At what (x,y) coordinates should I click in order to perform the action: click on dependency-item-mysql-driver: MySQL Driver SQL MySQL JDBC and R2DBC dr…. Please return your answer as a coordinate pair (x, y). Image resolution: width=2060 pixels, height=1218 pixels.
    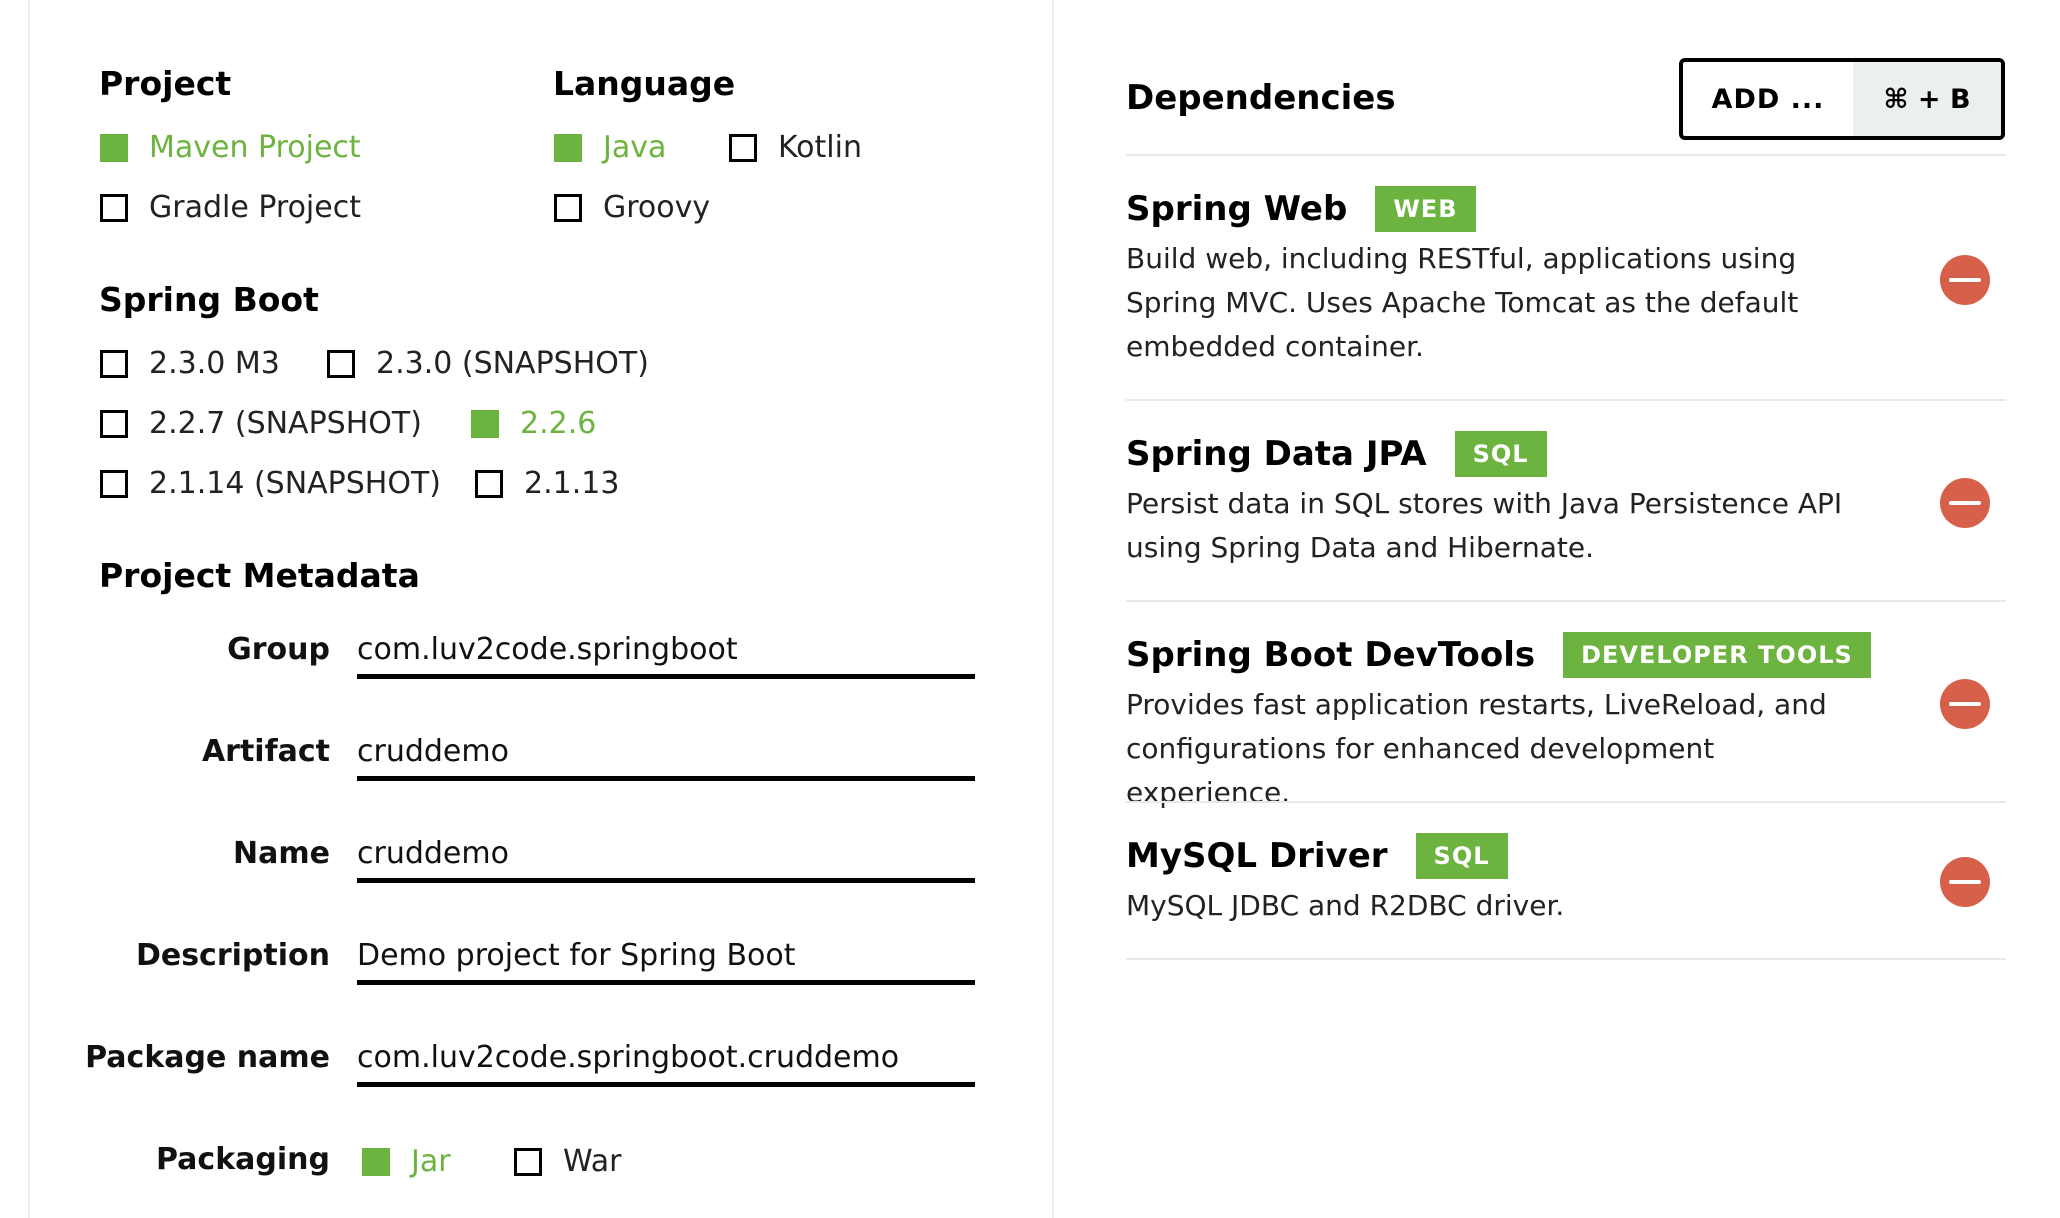
    Looking at the image, I should click on (1566, 880).